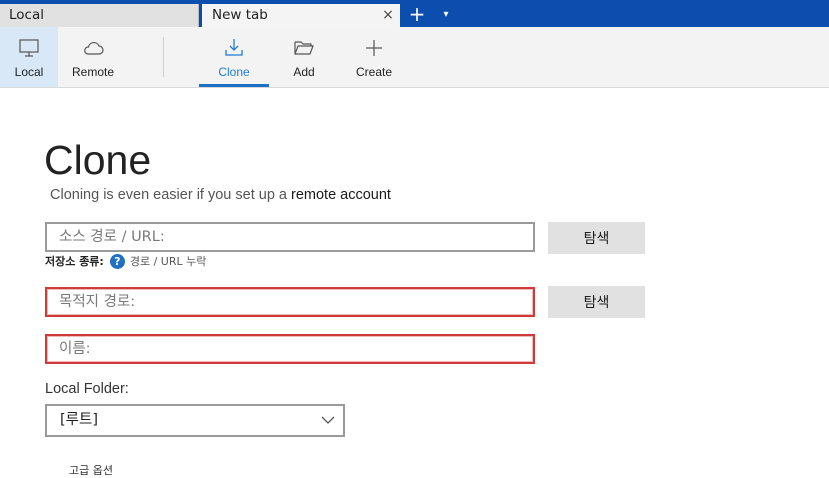 This screenshot has height=478, width=829. What do you see at coordinates (93, 72) in the screenshot?
I see `toolbar-remote-label: Remote` at bounding box center [93, 72].